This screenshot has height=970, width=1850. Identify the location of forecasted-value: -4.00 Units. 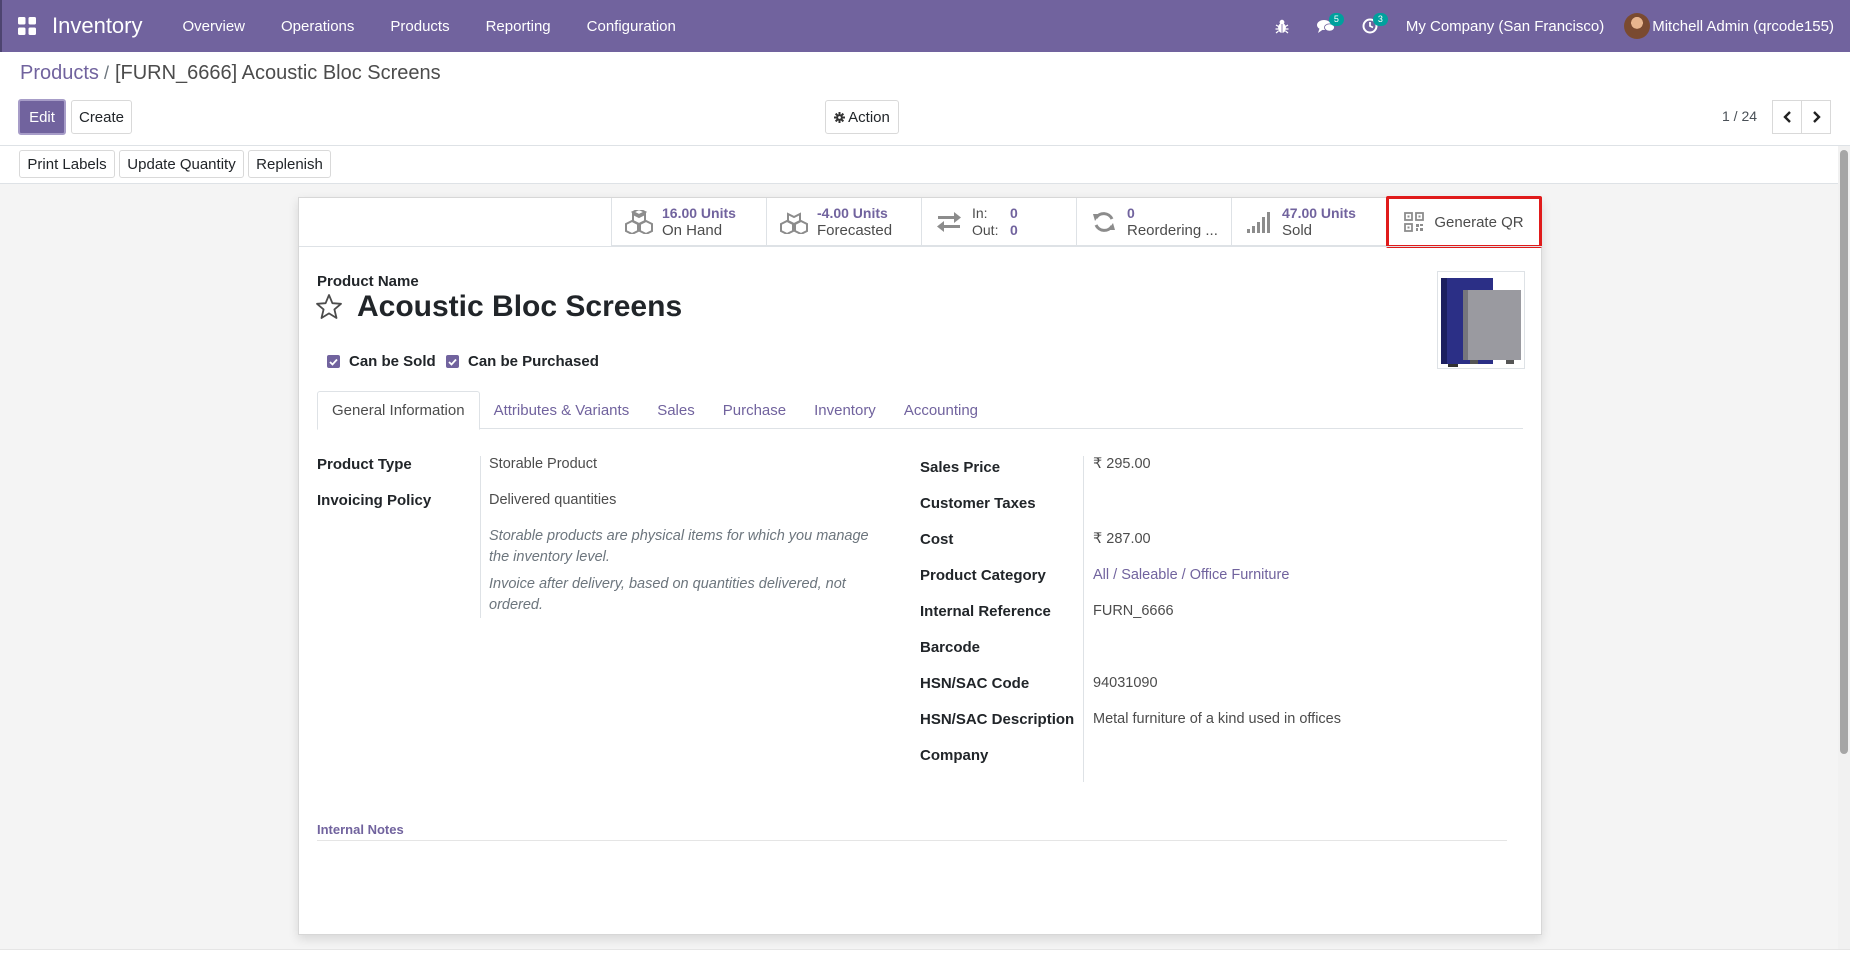
(852, 213).